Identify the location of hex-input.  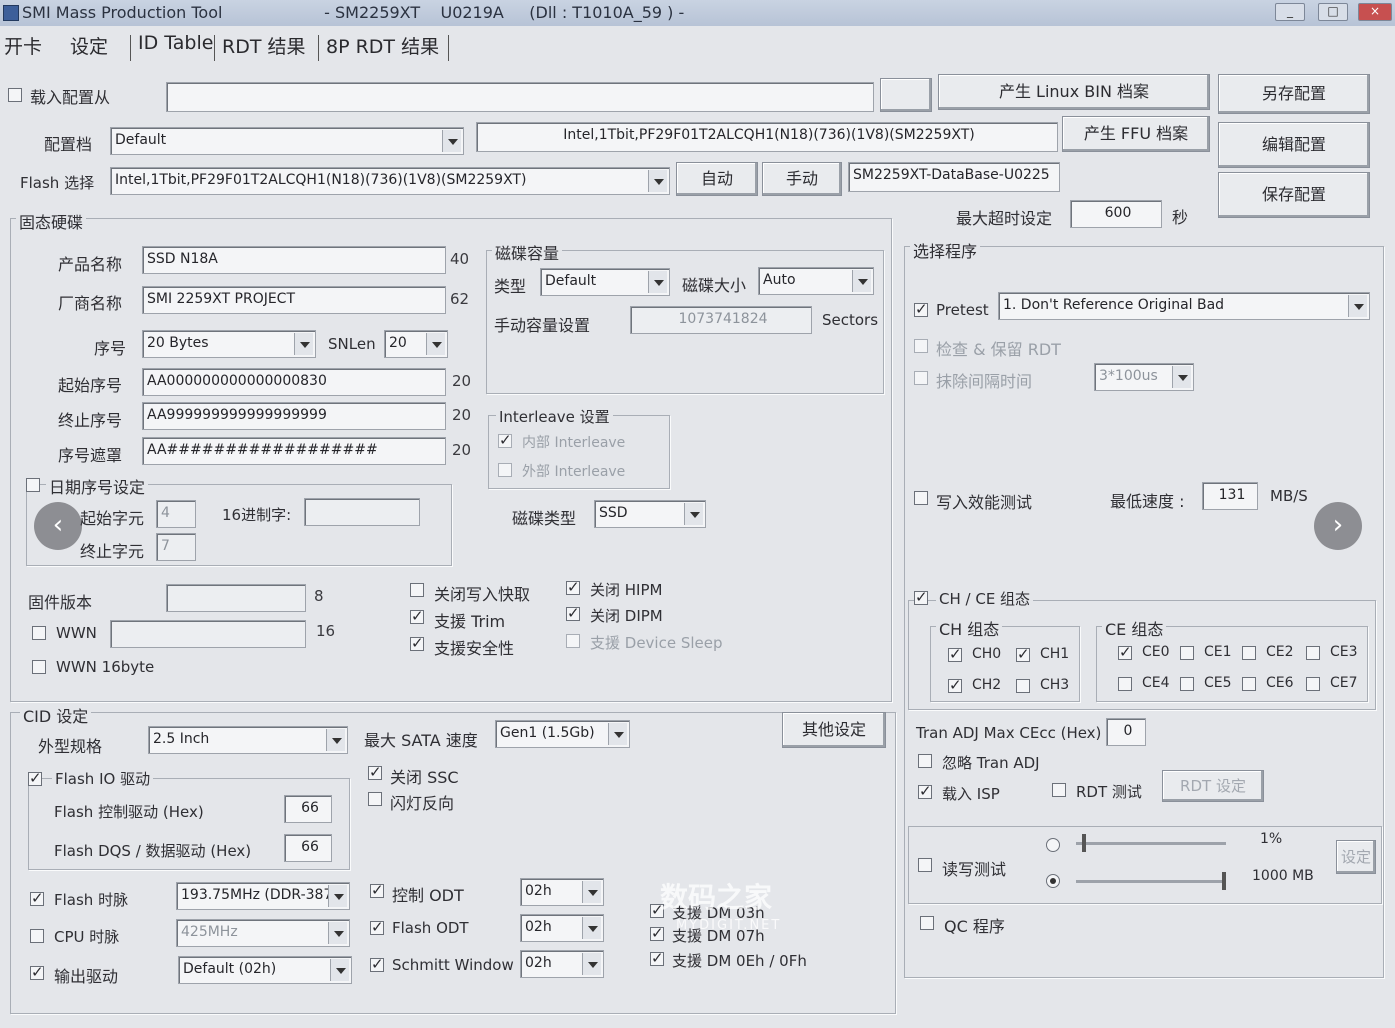
(362, 512).